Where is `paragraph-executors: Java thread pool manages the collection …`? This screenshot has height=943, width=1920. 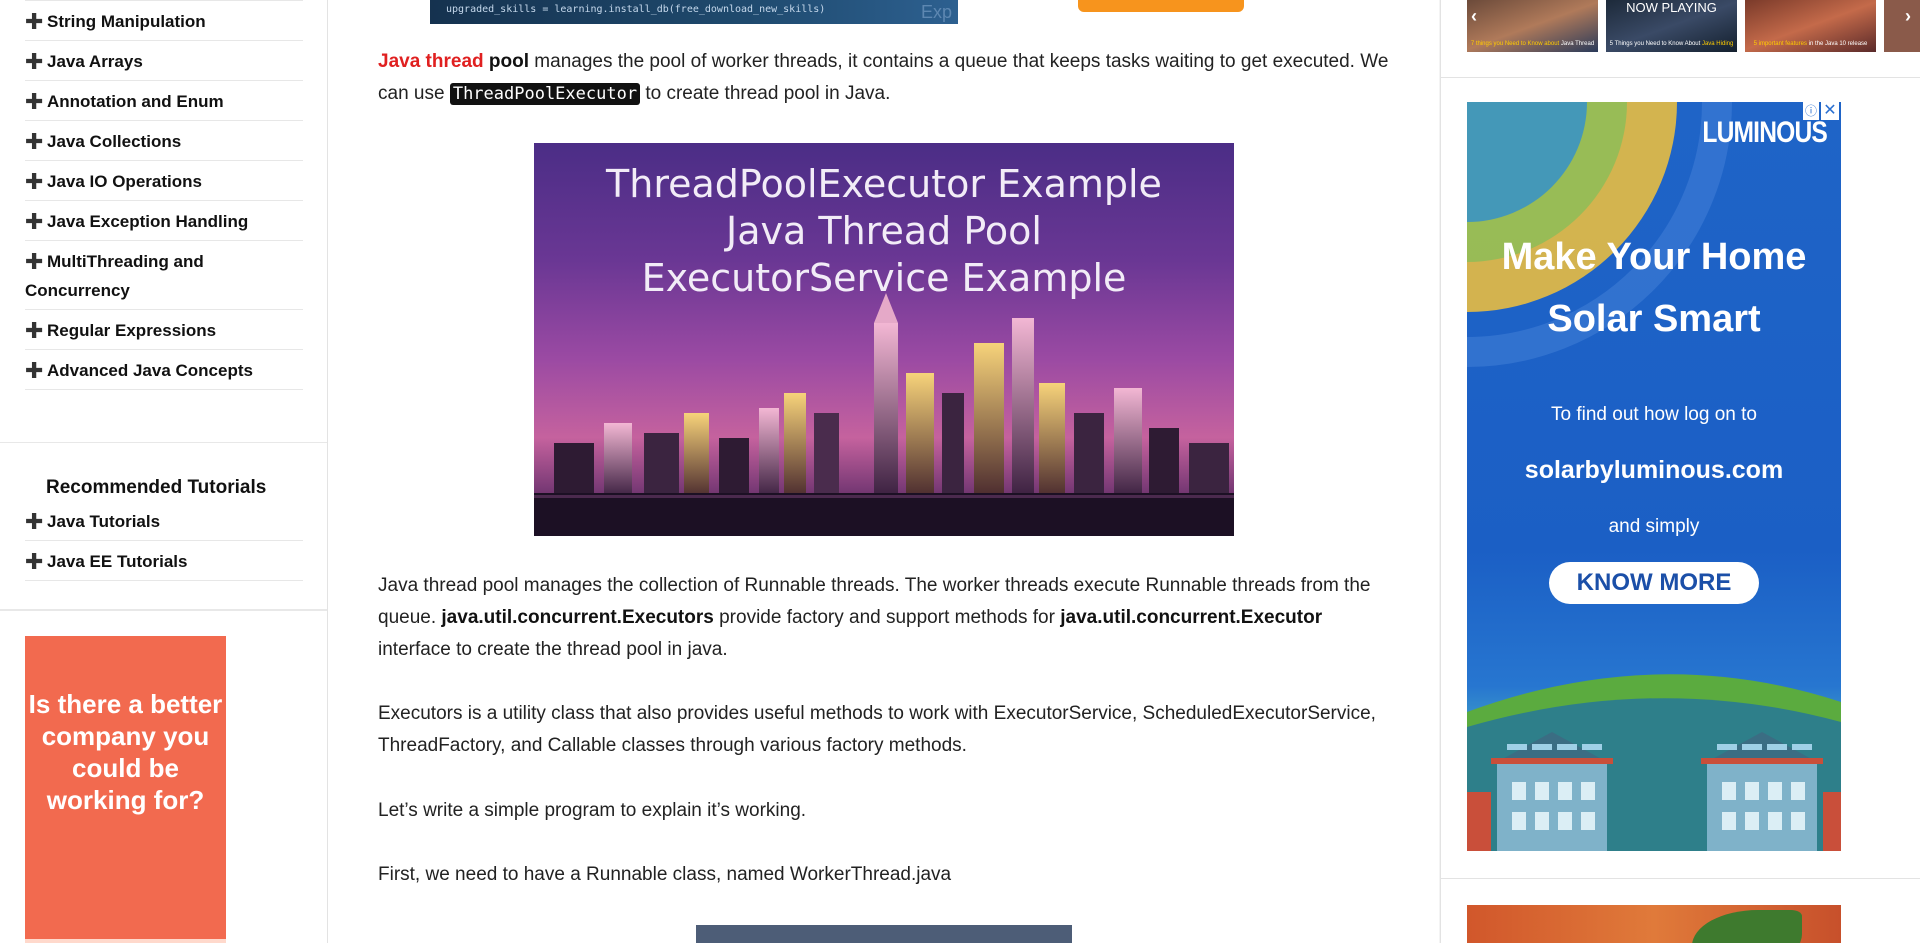 paragraph-executors: Java thread pool manages the collection … is located at coordinates (888, 618).